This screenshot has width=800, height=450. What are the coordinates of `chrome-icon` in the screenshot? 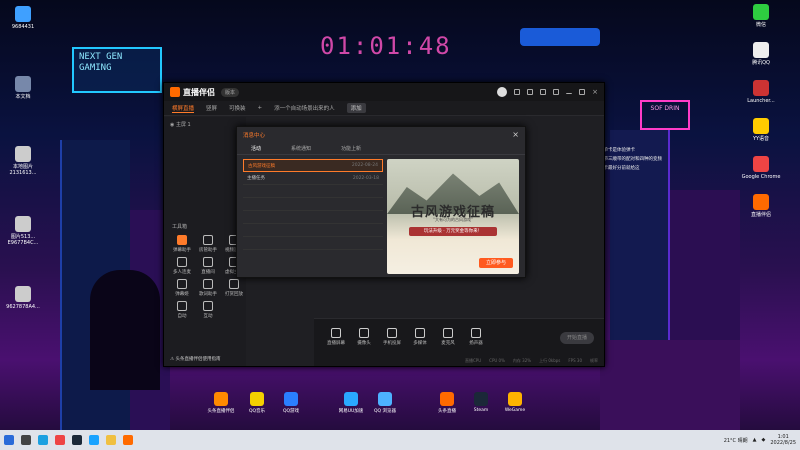 It's located at (60, 440).